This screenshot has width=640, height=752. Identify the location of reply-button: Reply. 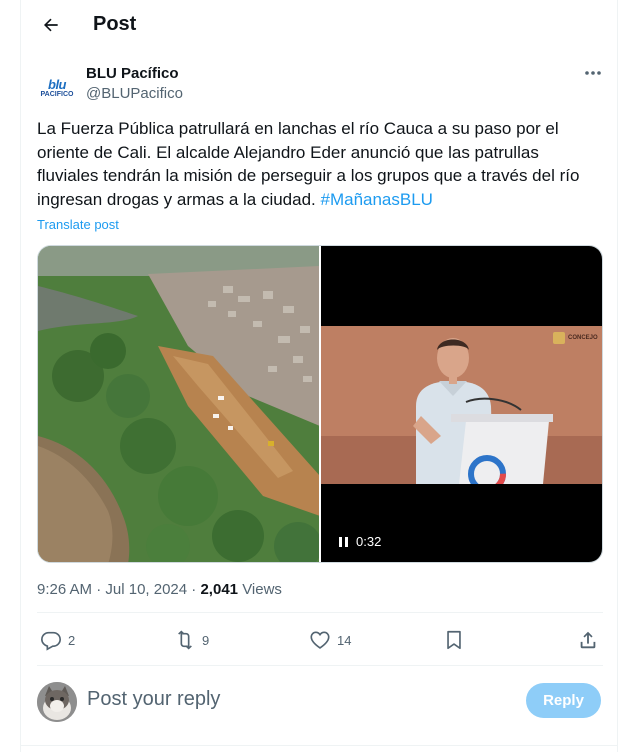
(563, 700).